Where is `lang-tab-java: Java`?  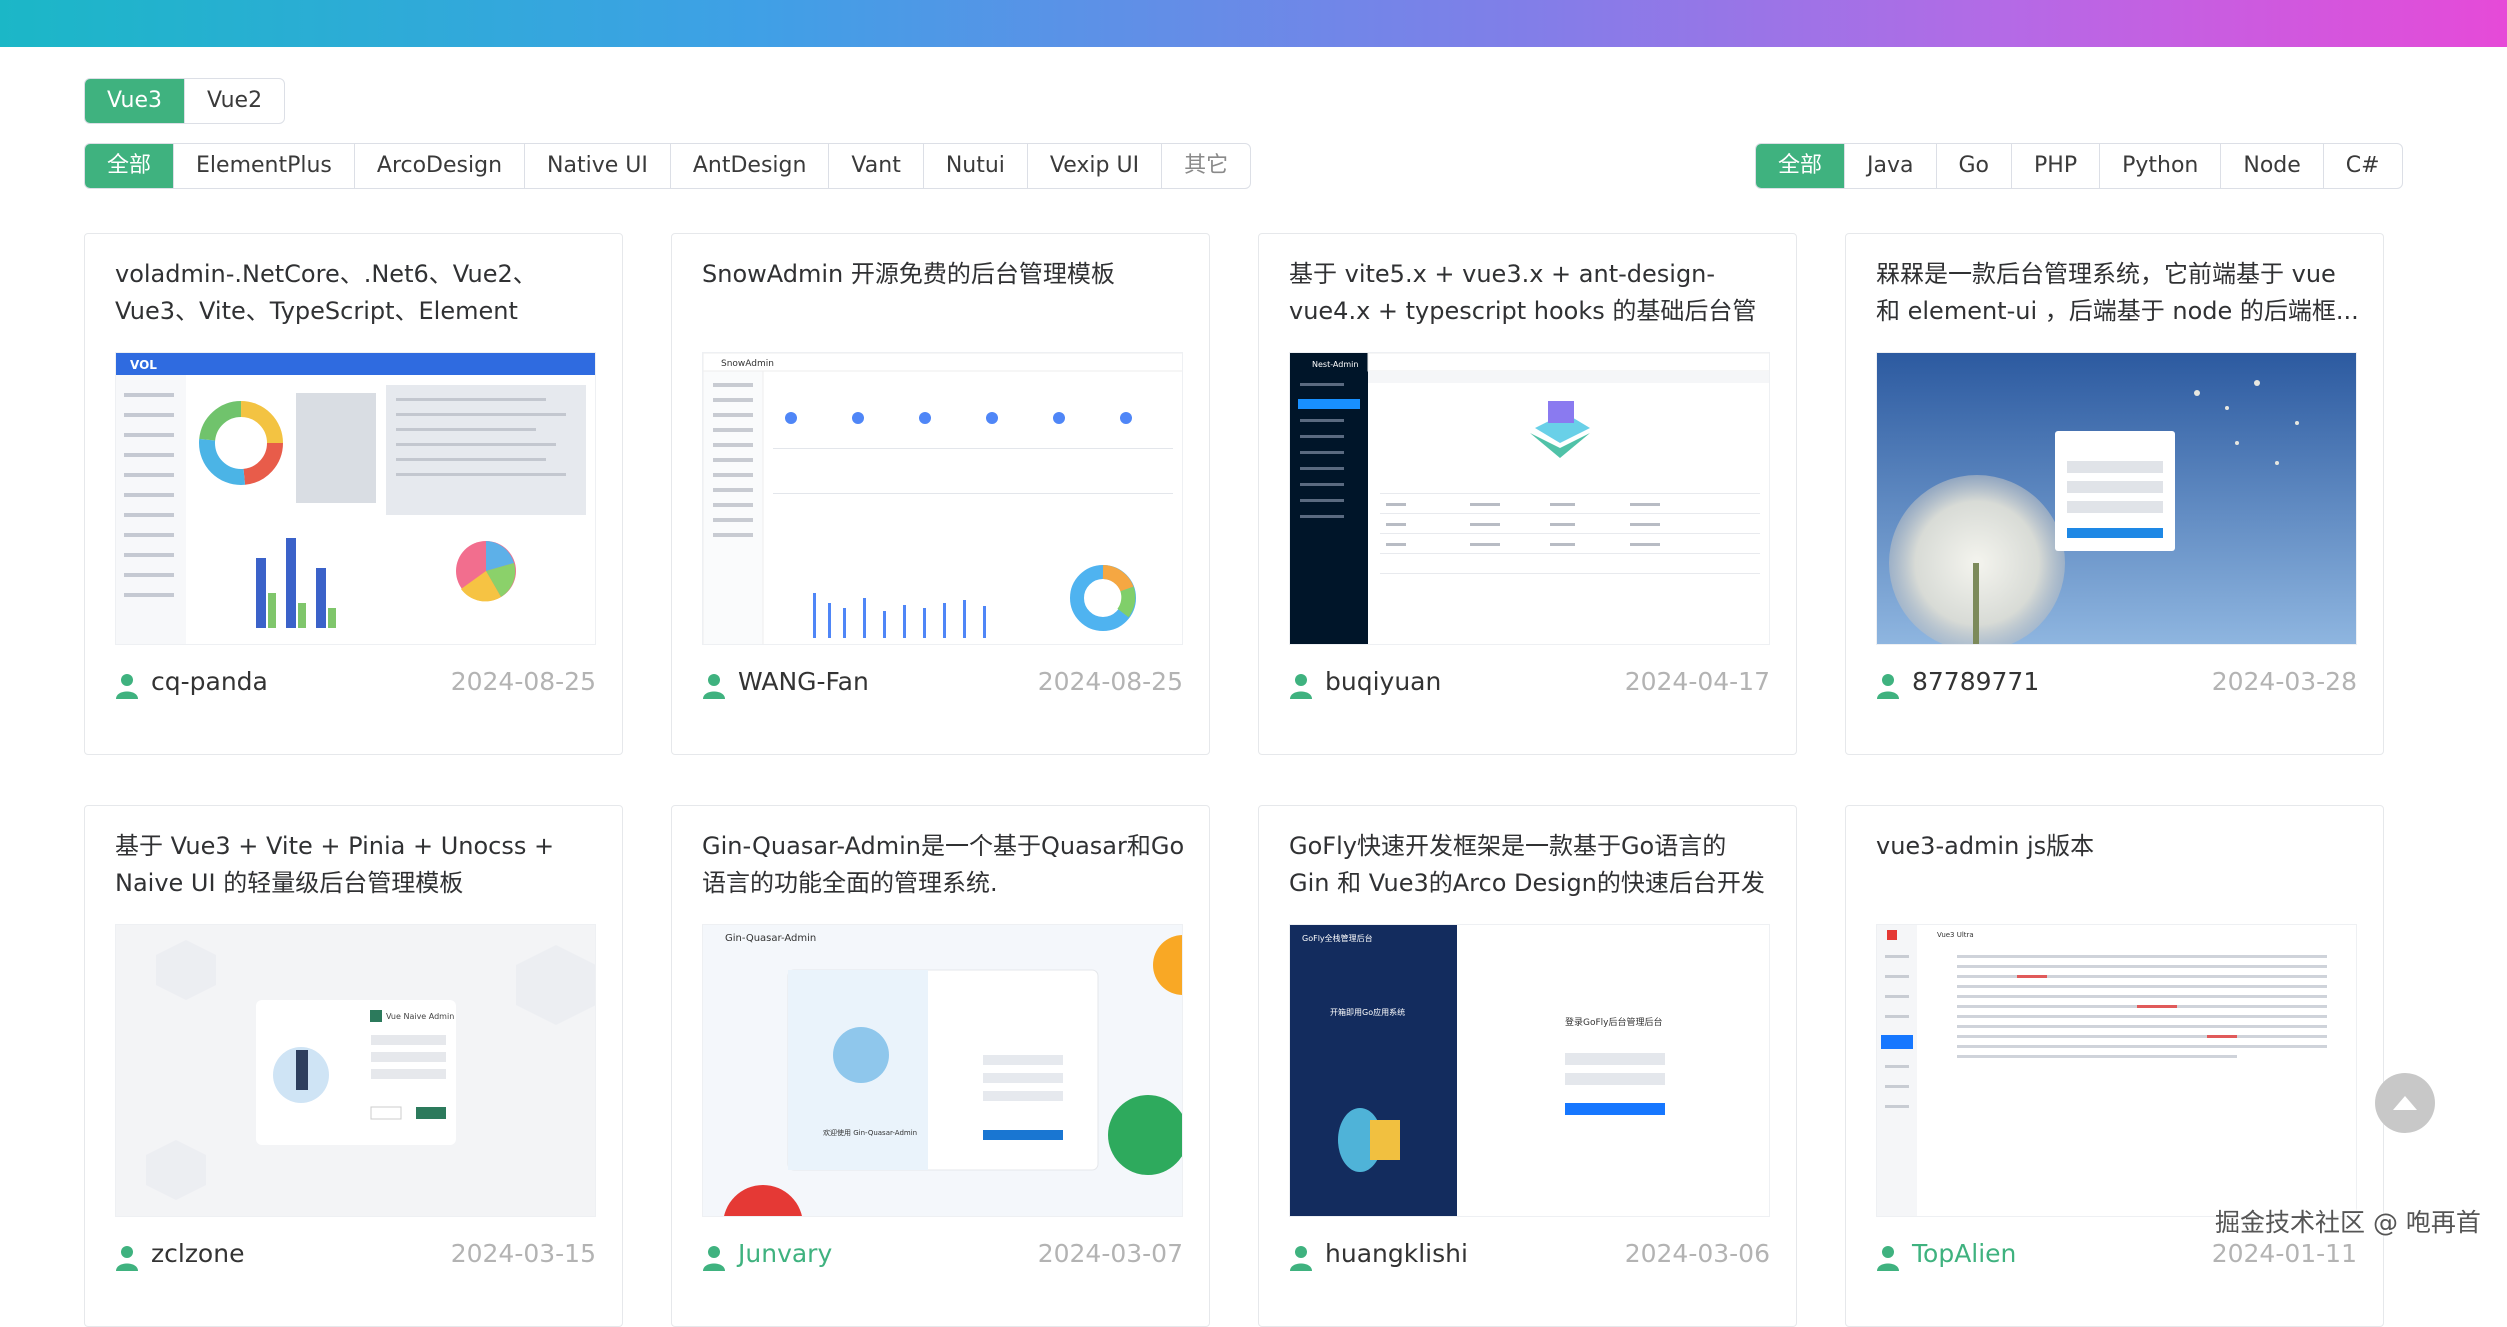
lang-tab-java: Java is located at coordinates (1891, 166).